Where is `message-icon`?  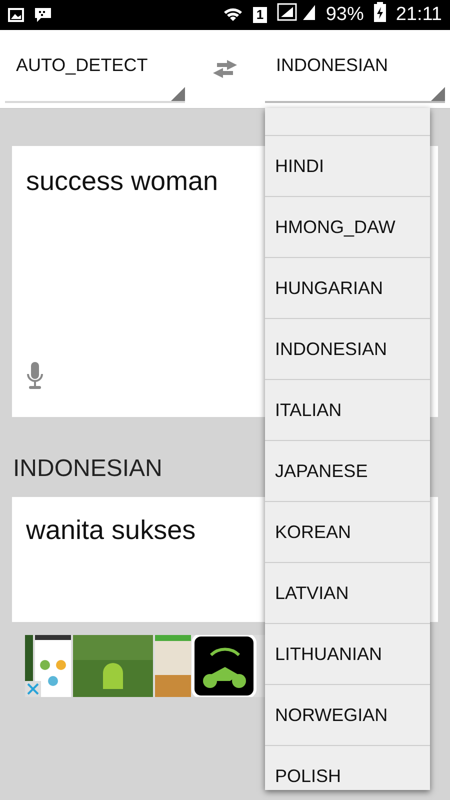 message-icon is located at coordinates (43, 15).